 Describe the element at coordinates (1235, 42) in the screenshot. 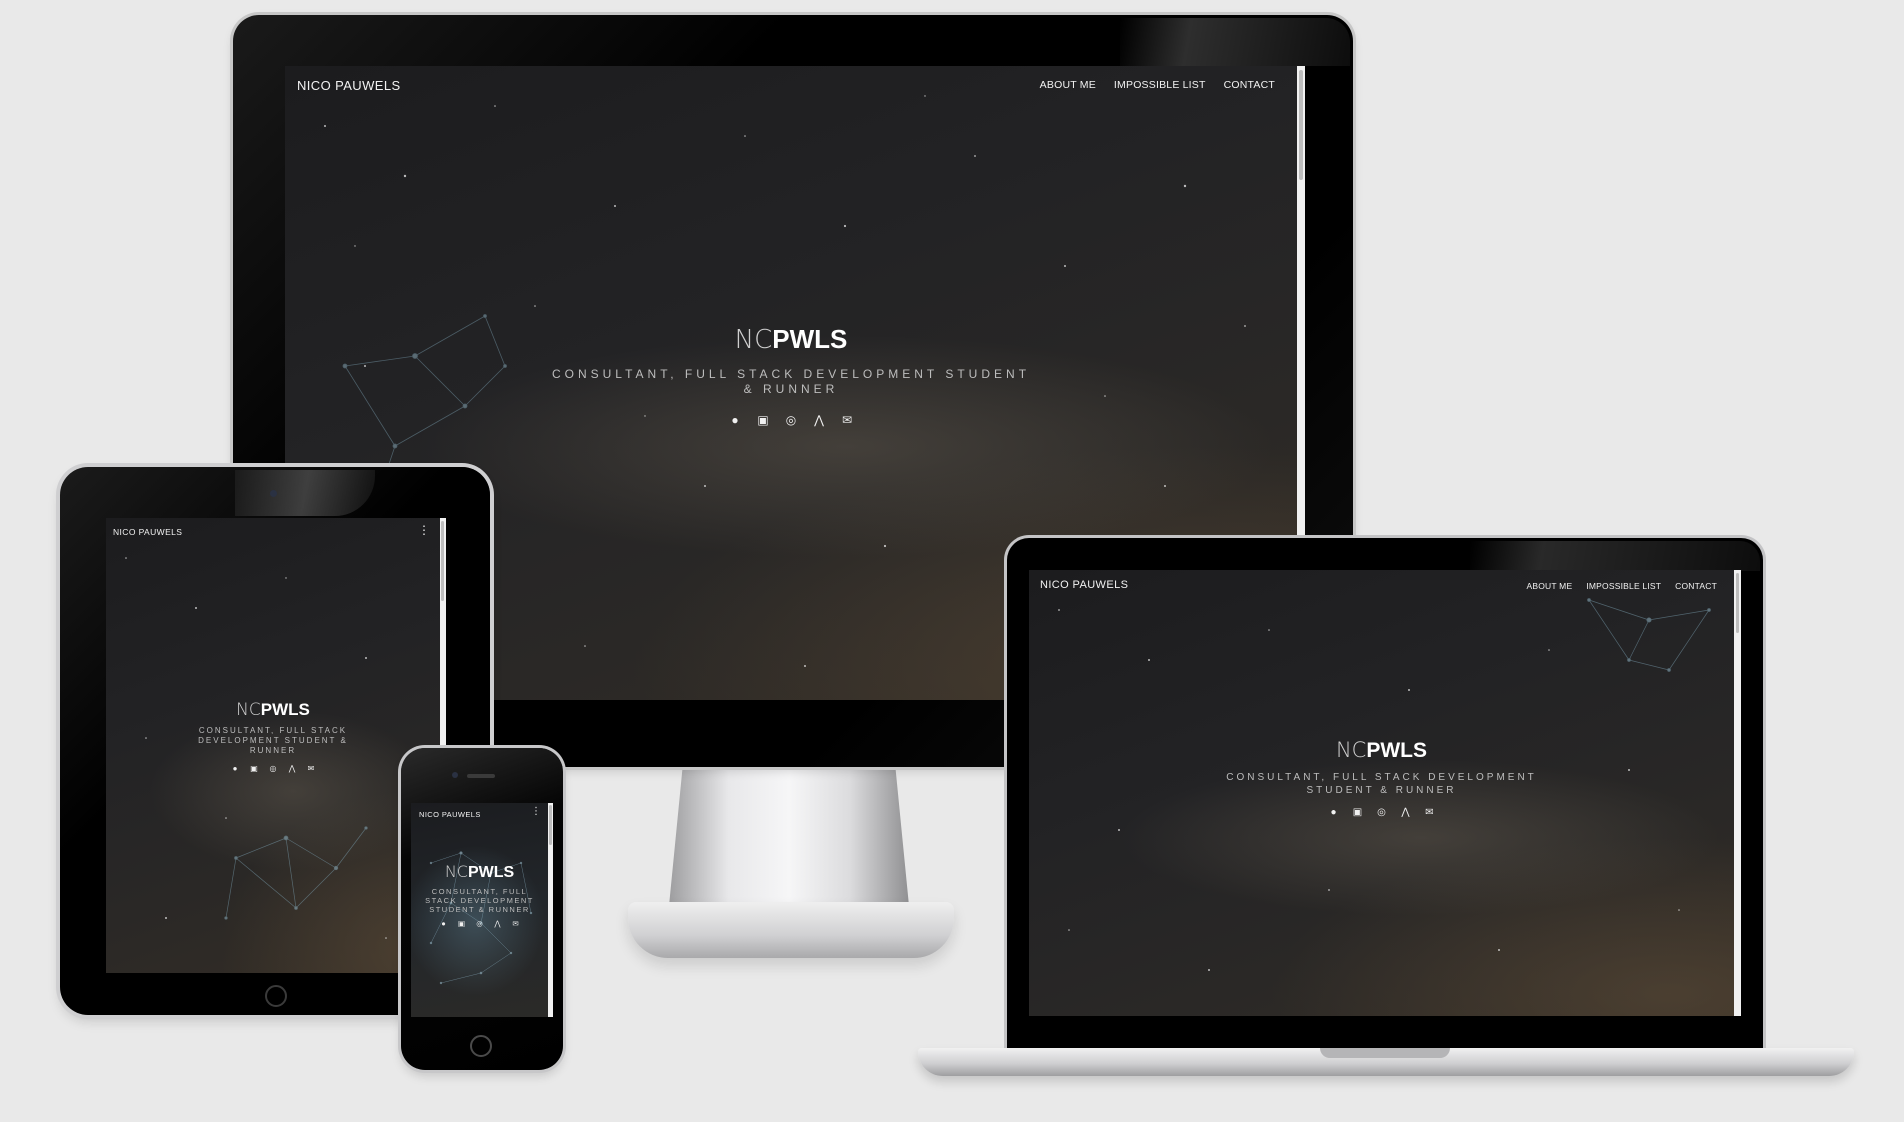

I see `monitor-glare` at that location.